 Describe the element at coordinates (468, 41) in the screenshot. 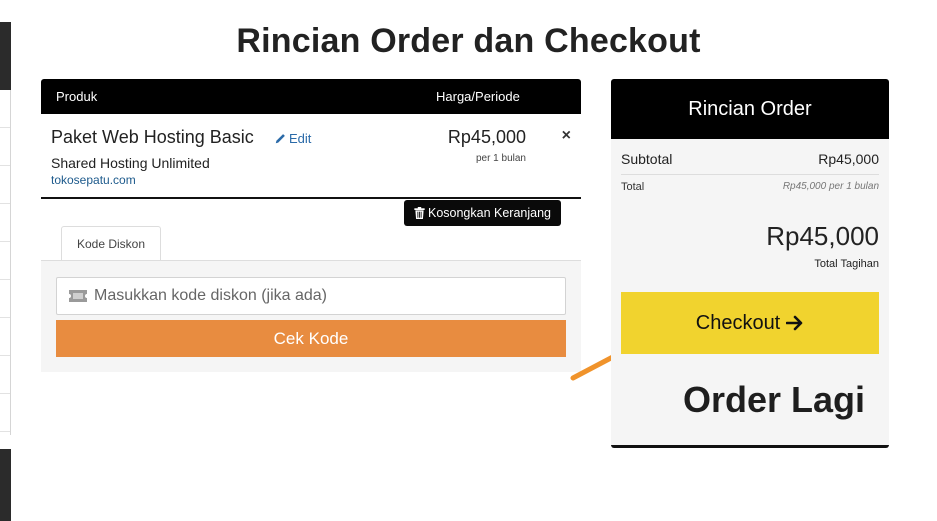

I see `page-title: Rincian Order dan Checkout` at that location.